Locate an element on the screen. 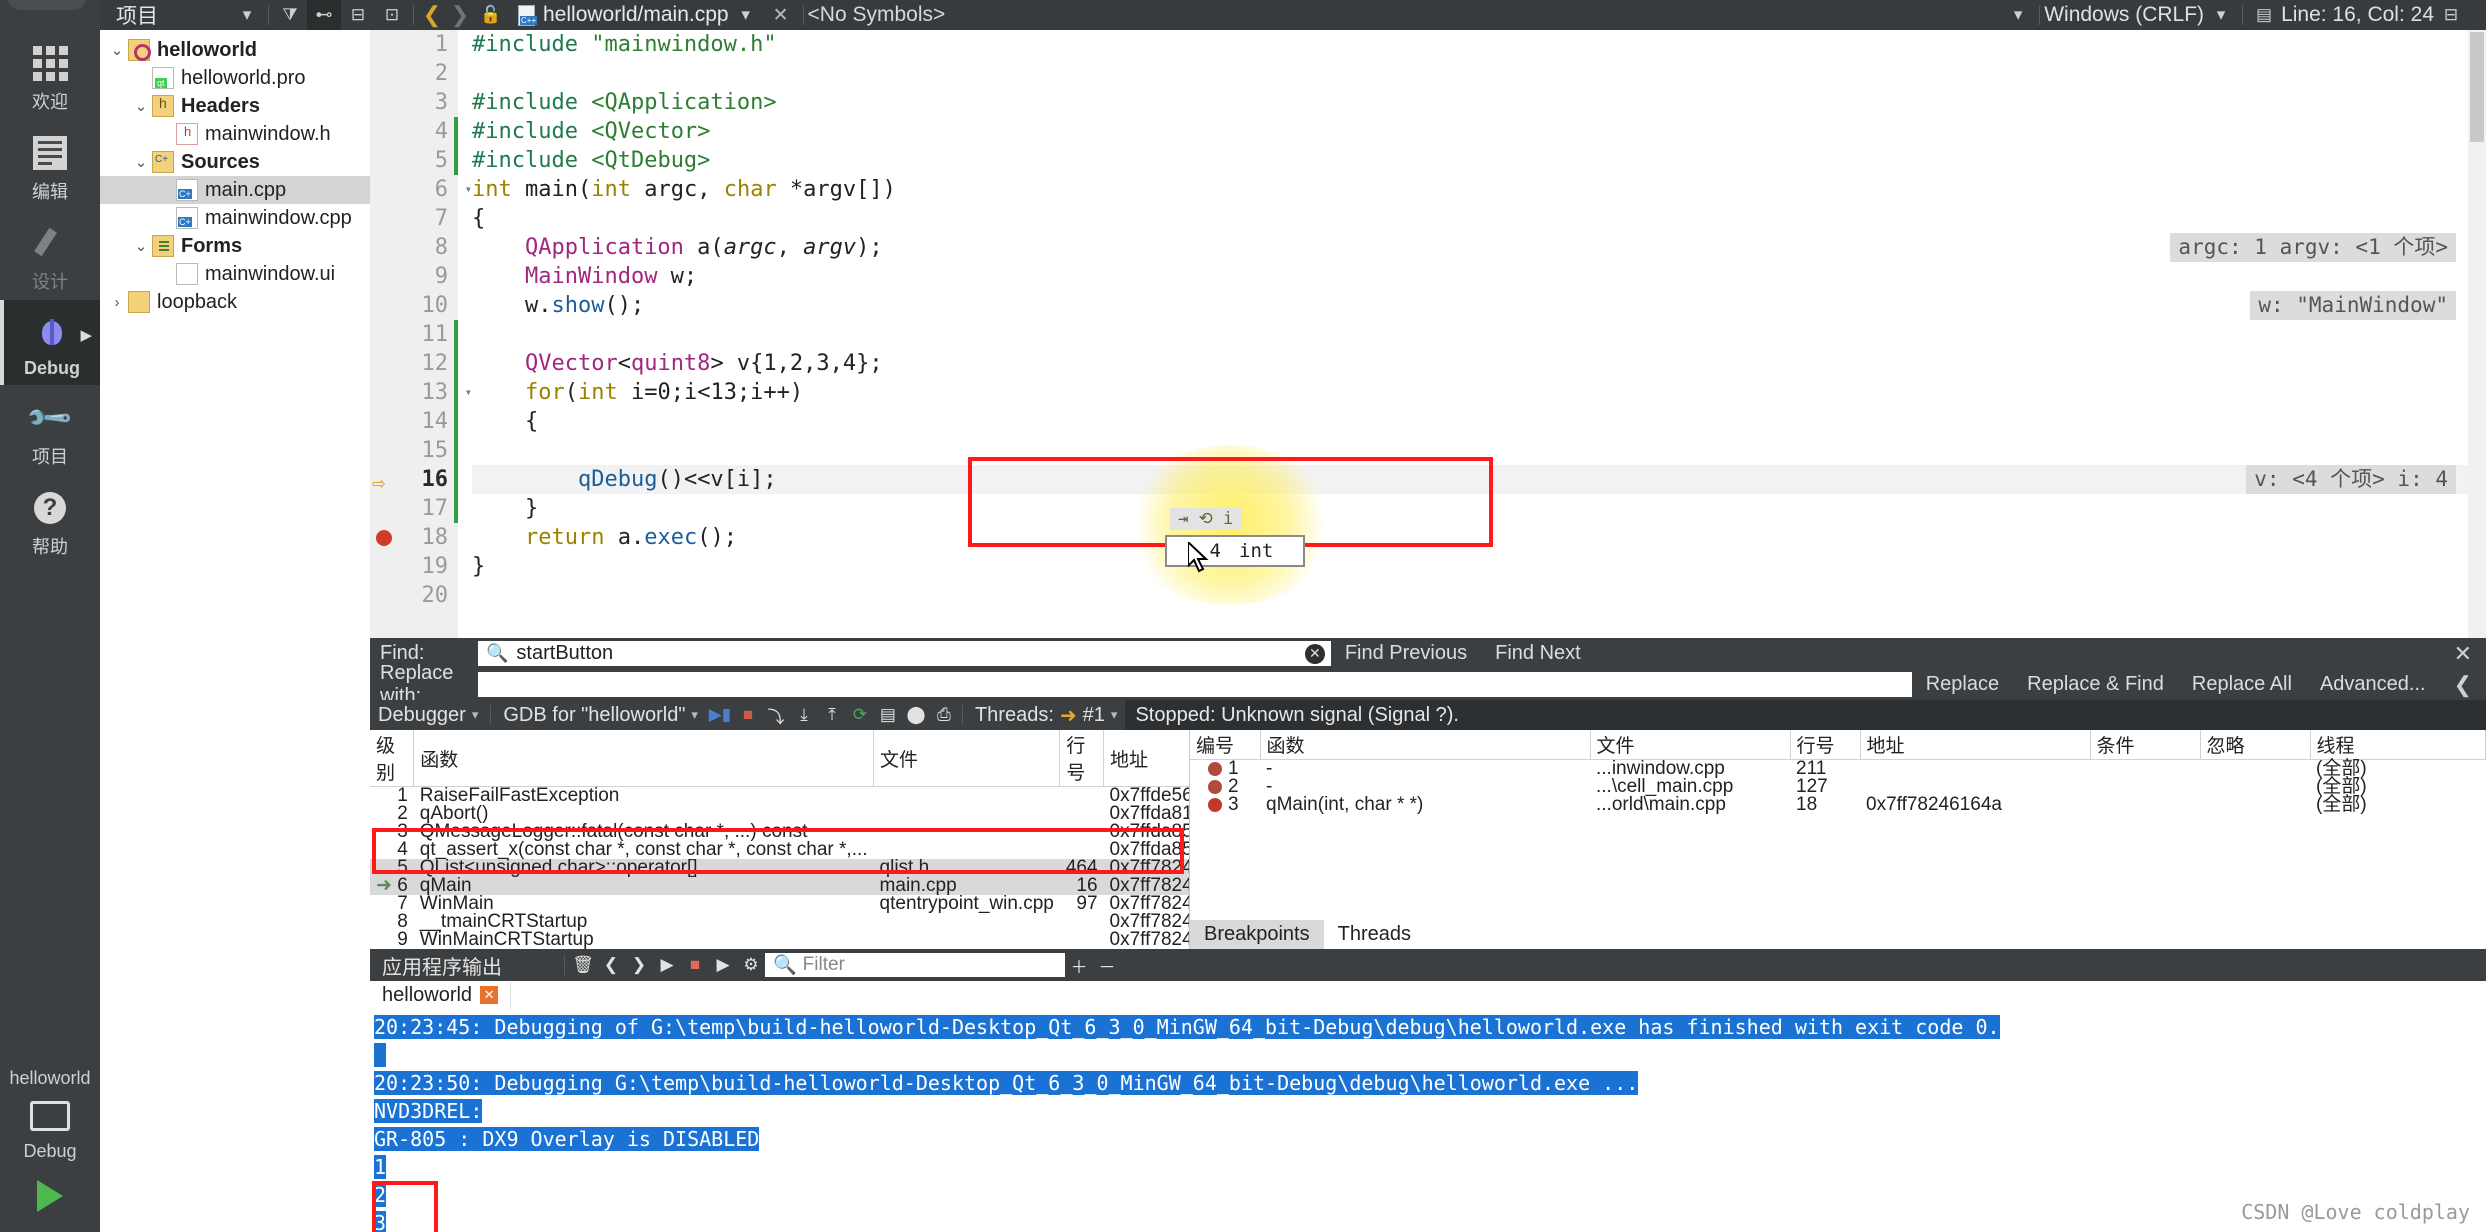 This screenshot has width=2486, height=1232. gutter-line-13: 13 ▾ is located at coordinates (421, 392).